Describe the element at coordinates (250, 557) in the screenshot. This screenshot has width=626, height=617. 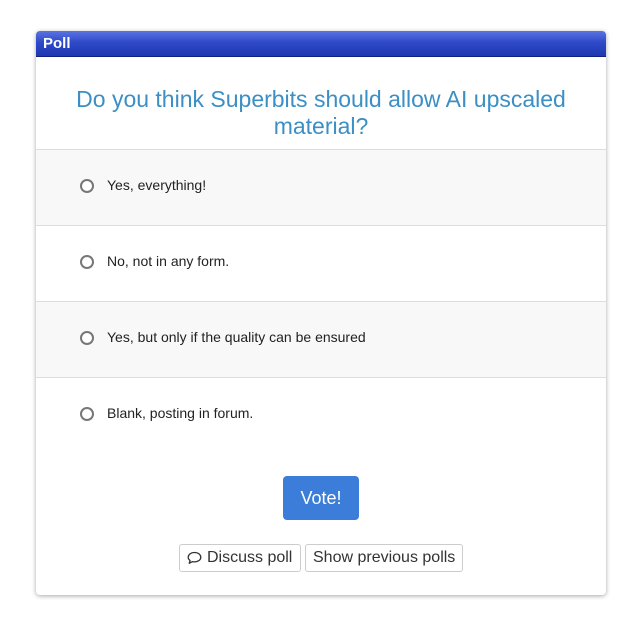
I see `discuss-poll-label: Discuss poll` at that location.